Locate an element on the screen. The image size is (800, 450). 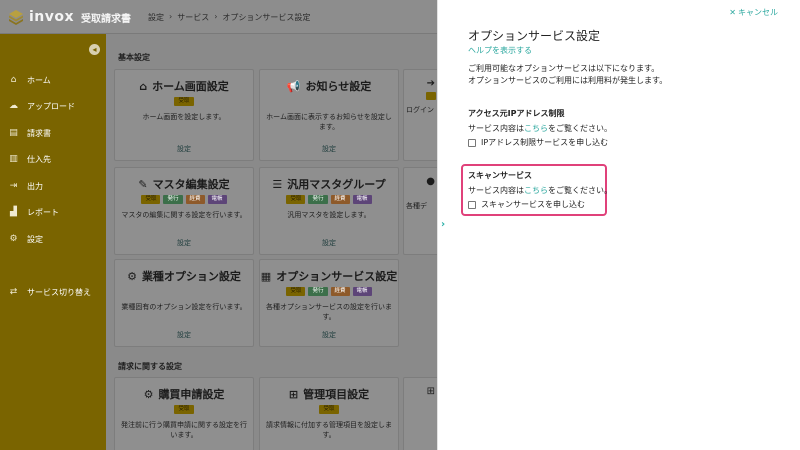
circle-icon: ● is located at coordinates (430, 181).